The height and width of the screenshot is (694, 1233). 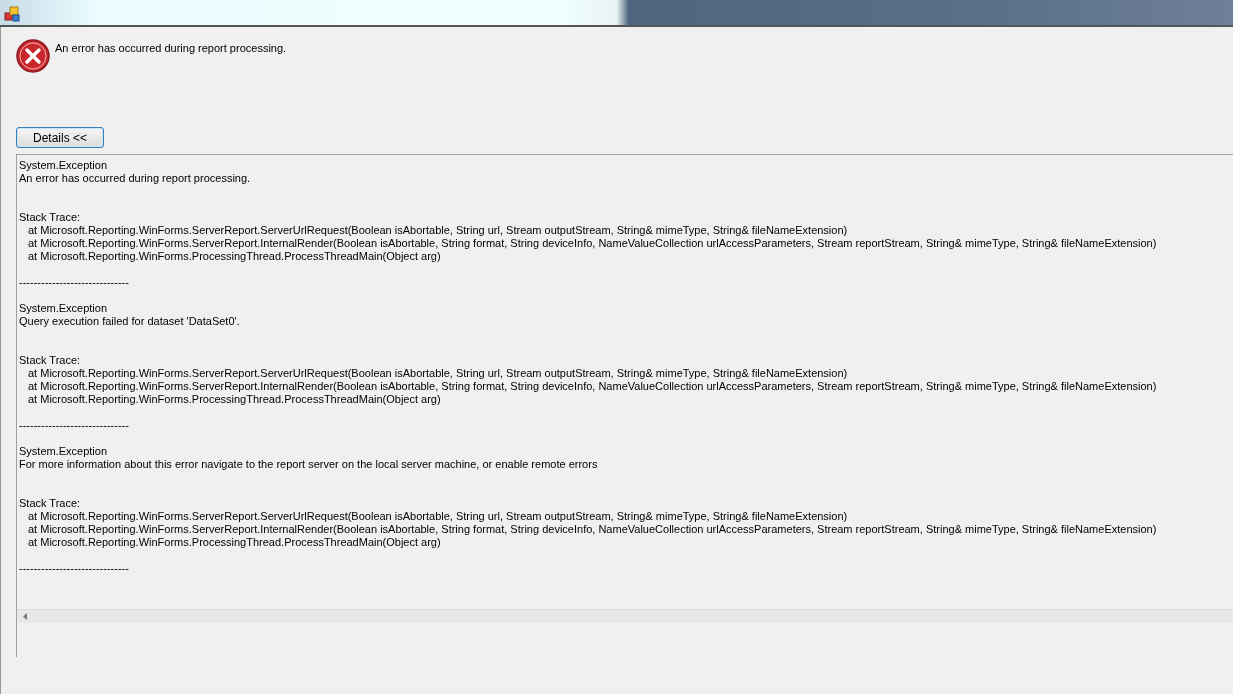 I want to click on app-icon, so click(x=12, y=14).